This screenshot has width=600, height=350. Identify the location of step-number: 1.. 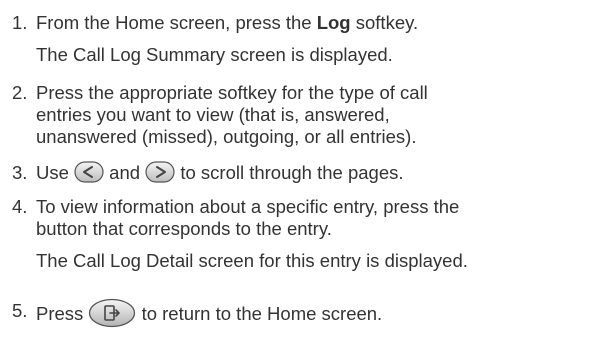
(20, 22).